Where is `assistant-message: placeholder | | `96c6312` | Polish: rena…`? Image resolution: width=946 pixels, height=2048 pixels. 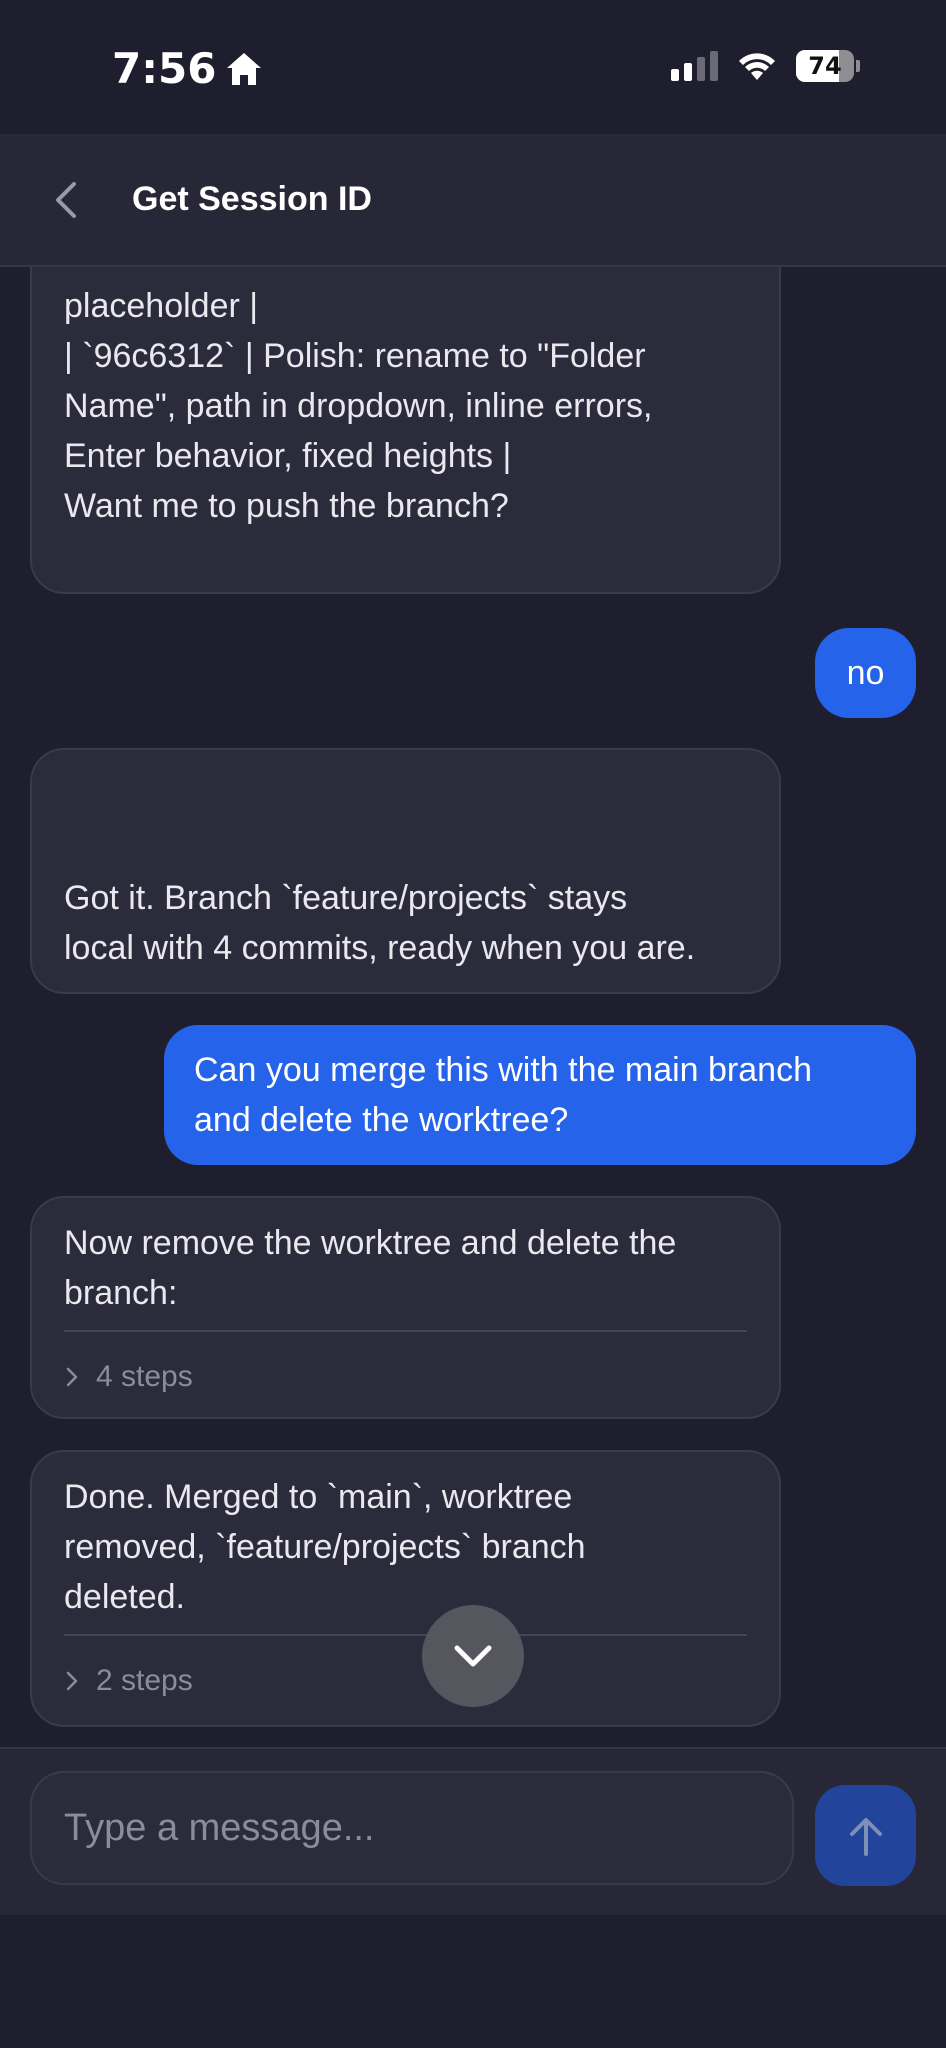 assistant-message: placeholder | | `96c6312` | Polish: rena… is located at coordinates (405, 430).